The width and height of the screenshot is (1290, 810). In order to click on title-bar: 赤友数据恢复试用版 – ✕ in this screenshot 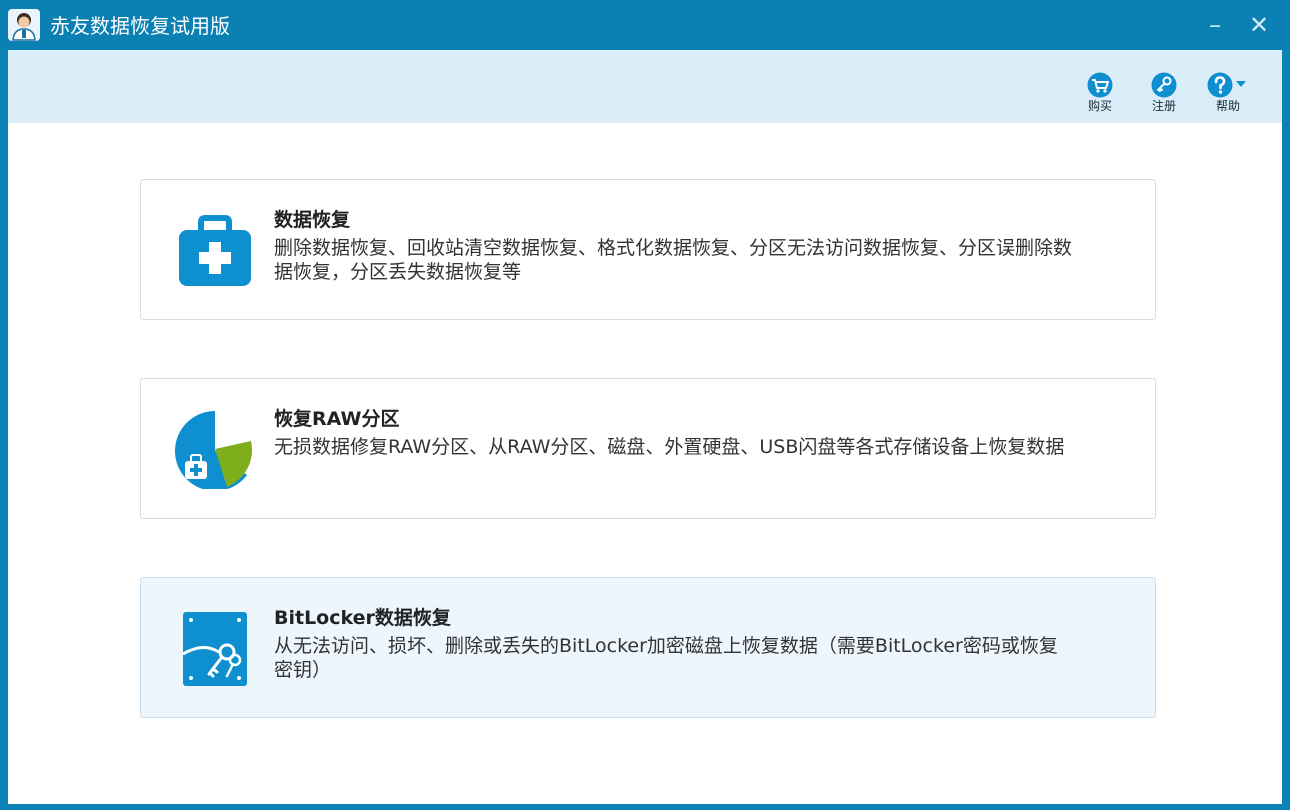, I will do `click(645, 25)`.